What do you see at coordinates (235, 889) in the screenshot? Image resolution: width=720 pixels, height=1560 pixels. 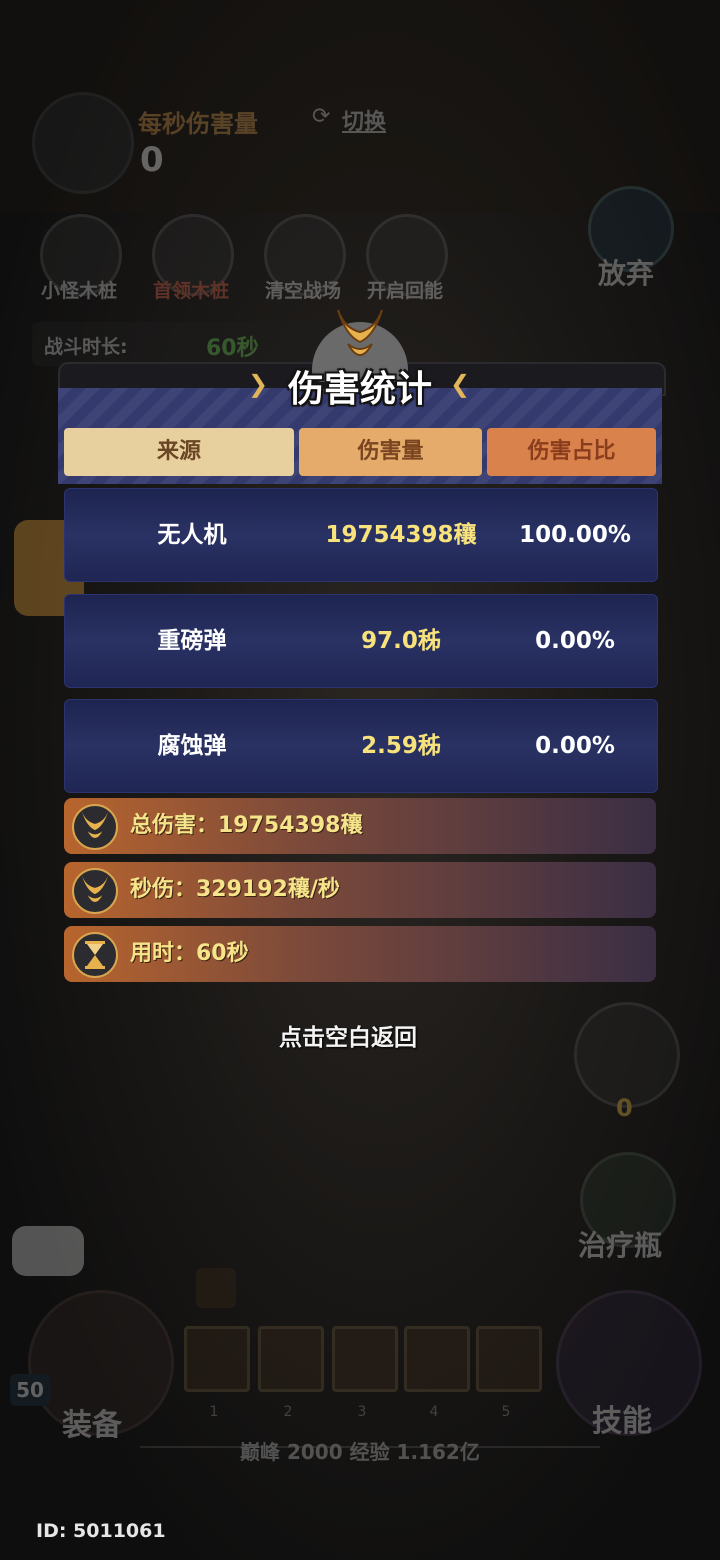 I see `dps-text: 秒伤：329192穰/秒` at bounding box center [235, 889].